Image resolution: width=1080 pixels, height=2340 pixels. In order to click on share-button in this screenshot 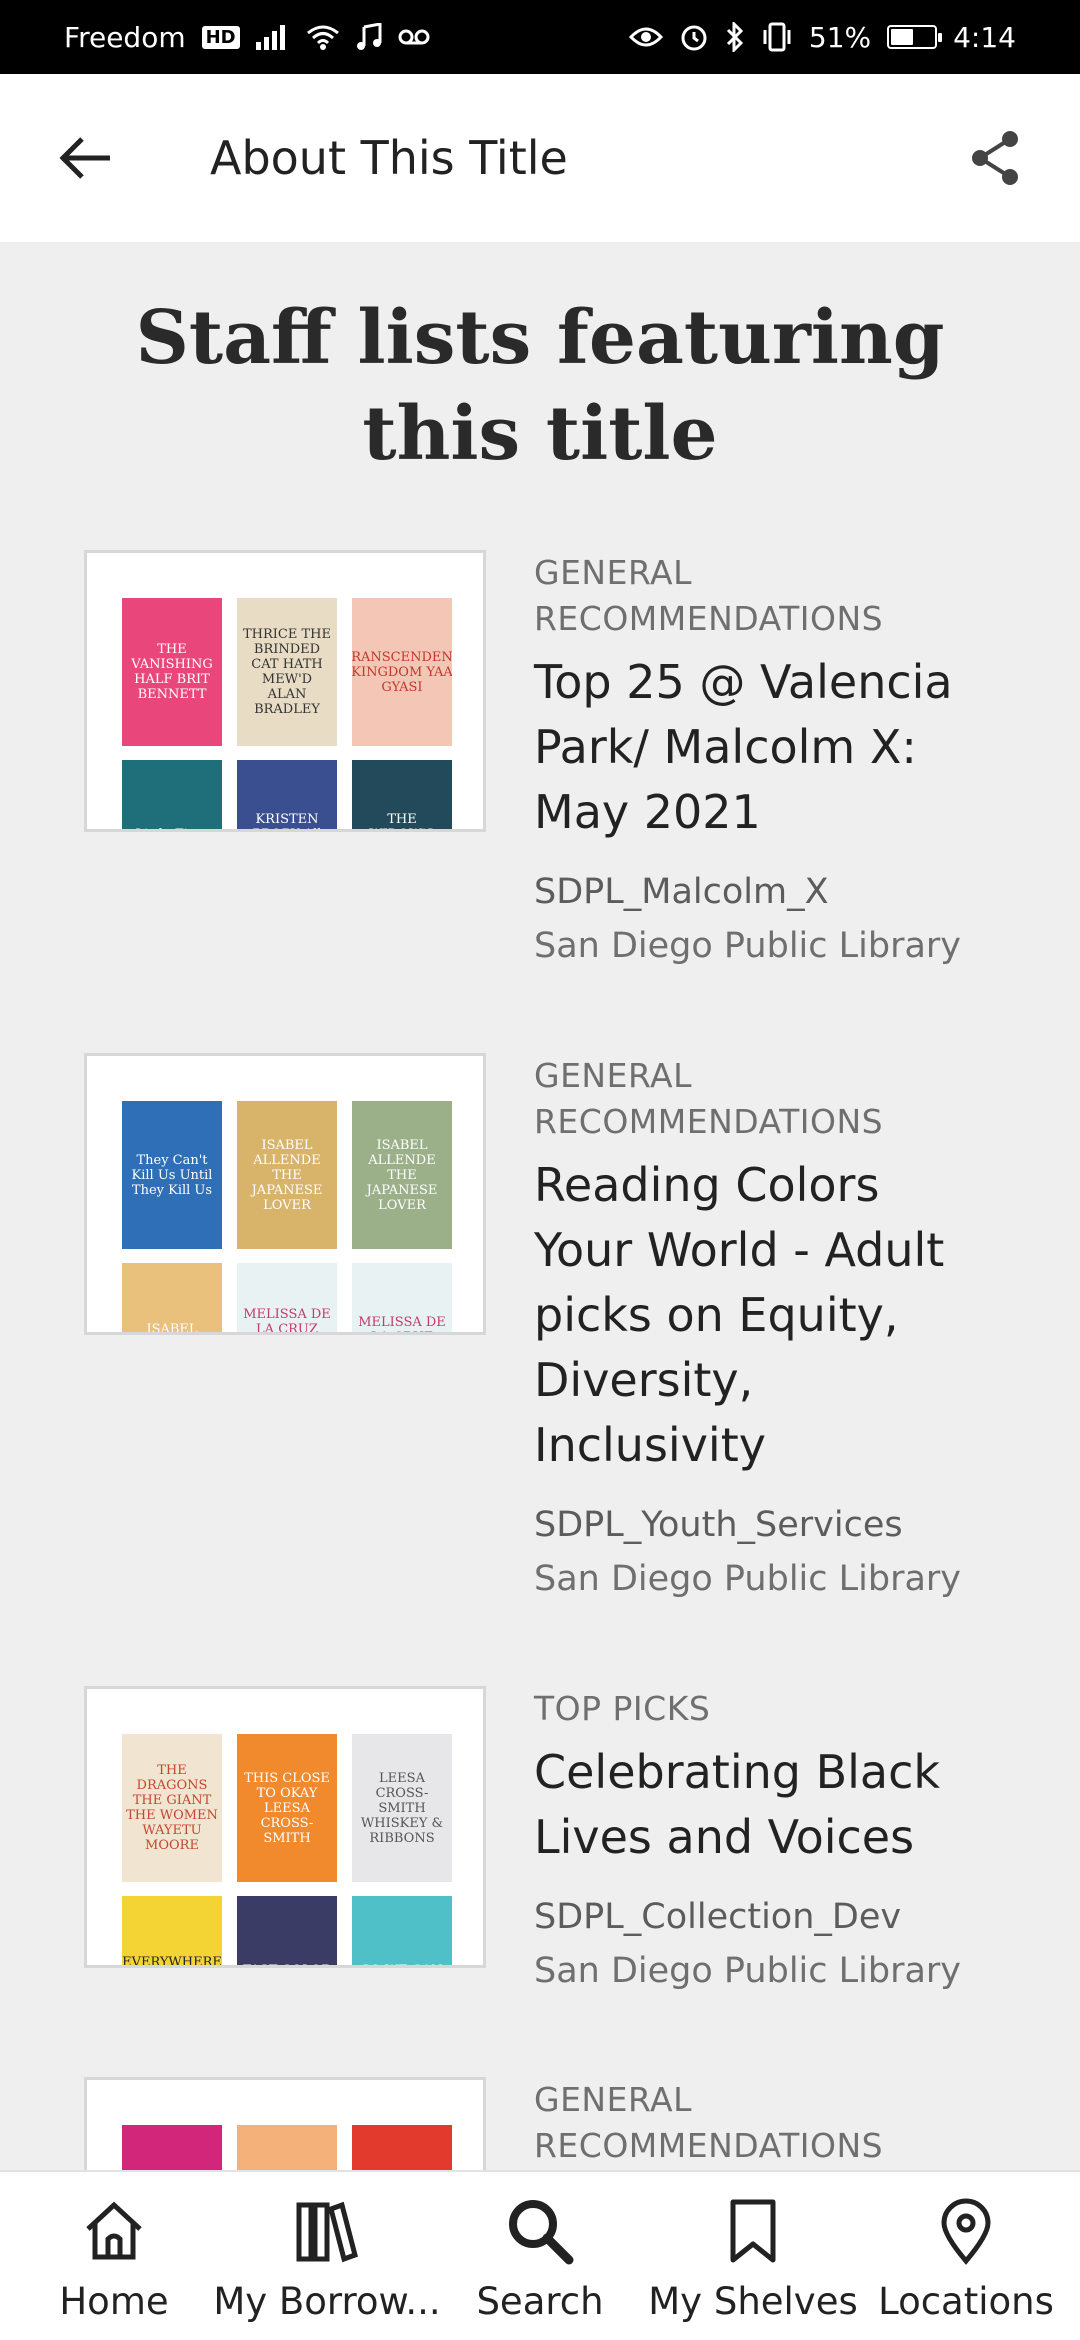, I will do `click(995, 158)`.